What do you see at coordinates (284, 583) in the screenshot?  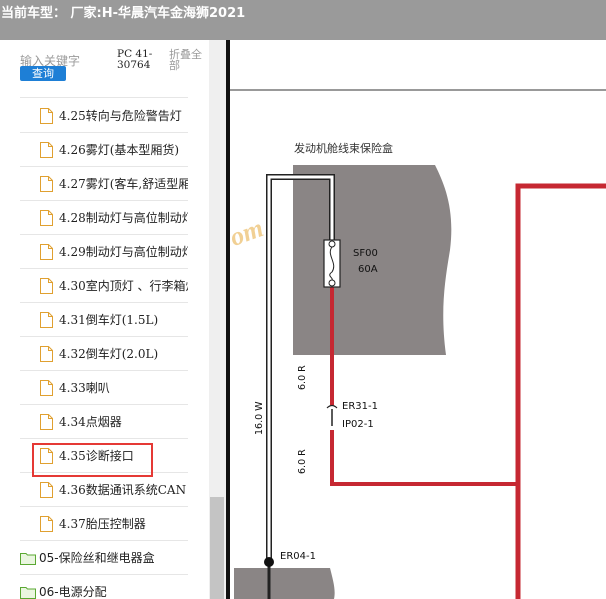 I see `ground-block-shape` at bounding box center [284, 583].